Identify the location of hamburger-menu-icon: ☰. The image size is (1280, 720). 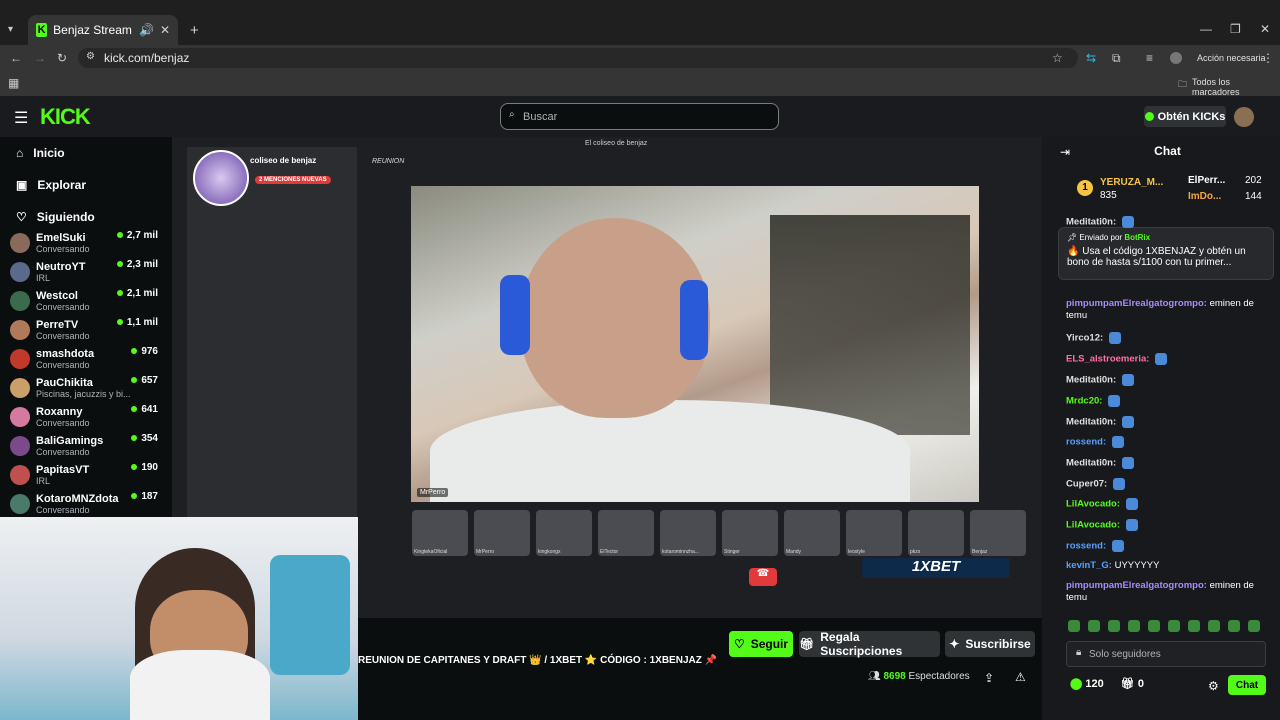
(21, 118).